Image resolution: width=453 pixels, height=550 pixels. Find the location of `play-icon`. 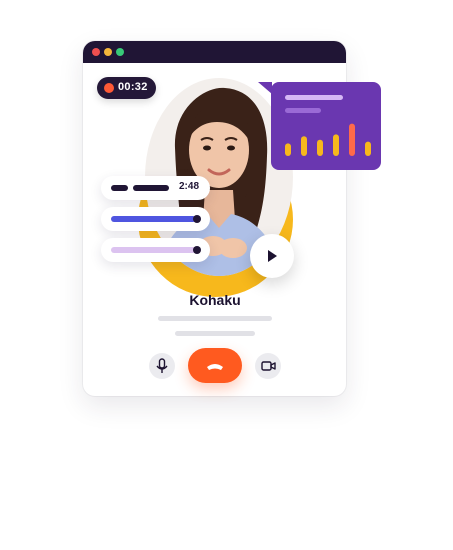

play-icon is located at coordinates (272, 256).